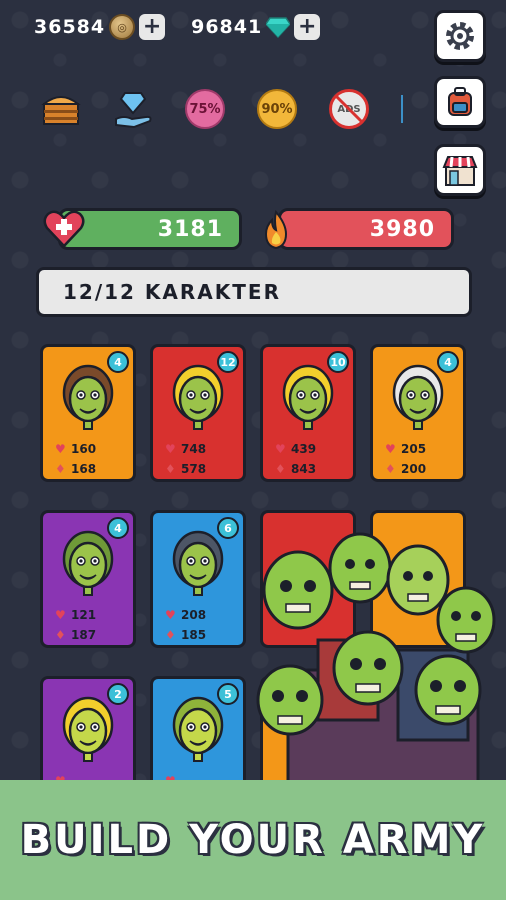 The image size is (506, 900). Describe the element at coordinates (366, 229) in the screenshot. I see `attack-bar: 3980` at that location.